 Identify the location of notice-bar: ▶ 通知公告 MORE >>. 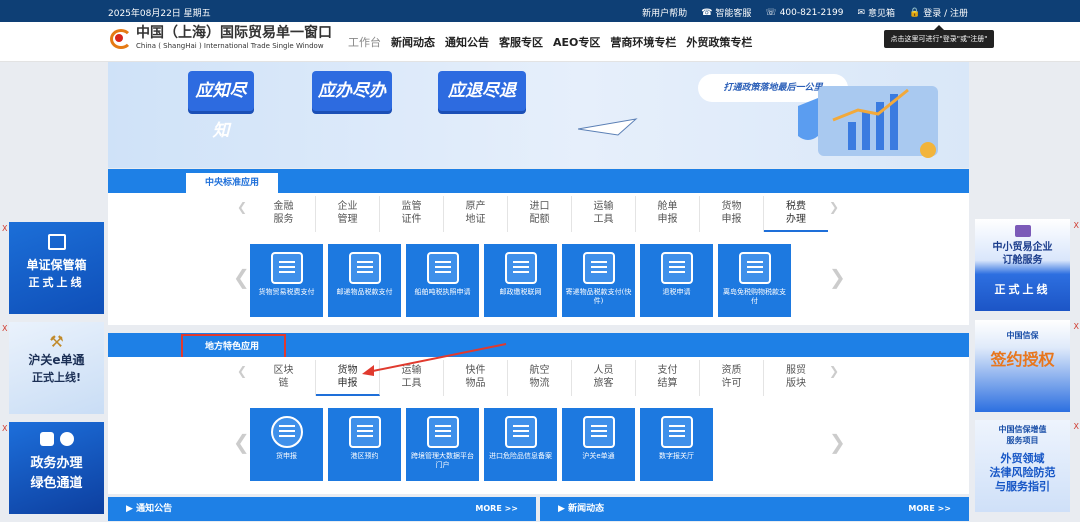
(322, 509).